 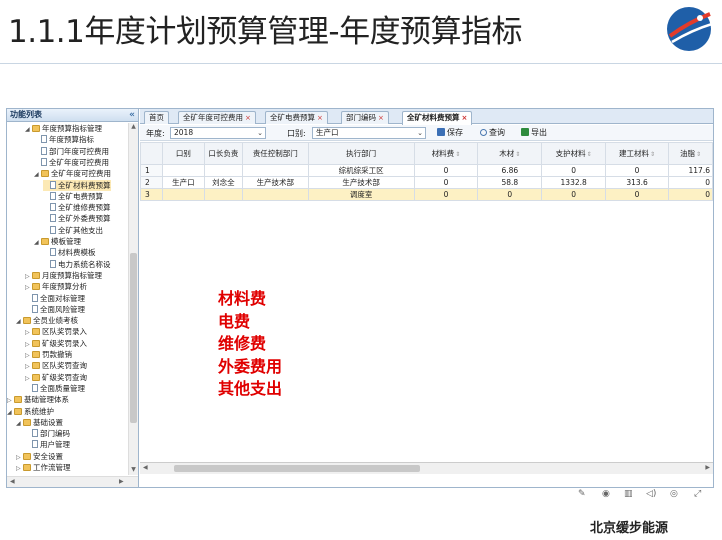 What do you see at coordinates (697, 494) in the screenshot?
I see `fullscreen-icon: ⤢` at bounding box center [697, 494].